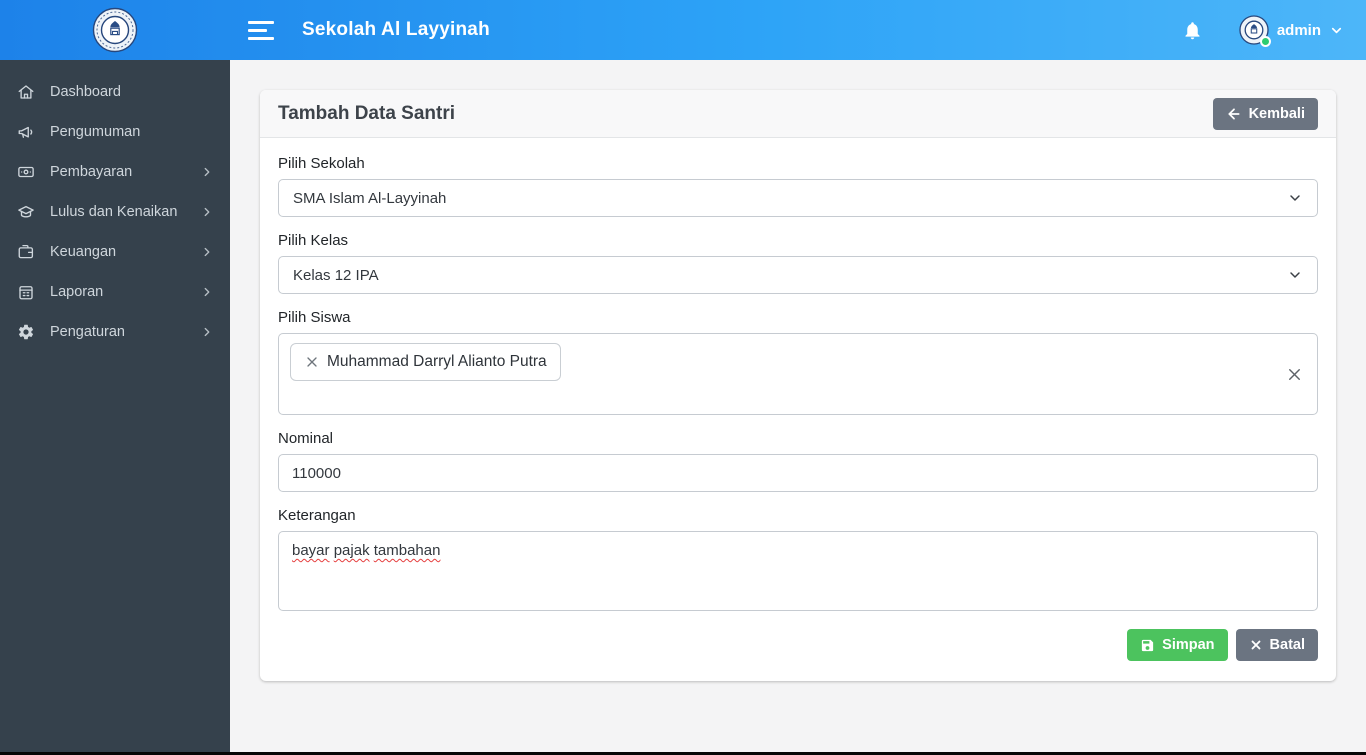  Describe the element at coordinates (1287, 645) in the screenshot. I see `batal-label: Batal` at that location.